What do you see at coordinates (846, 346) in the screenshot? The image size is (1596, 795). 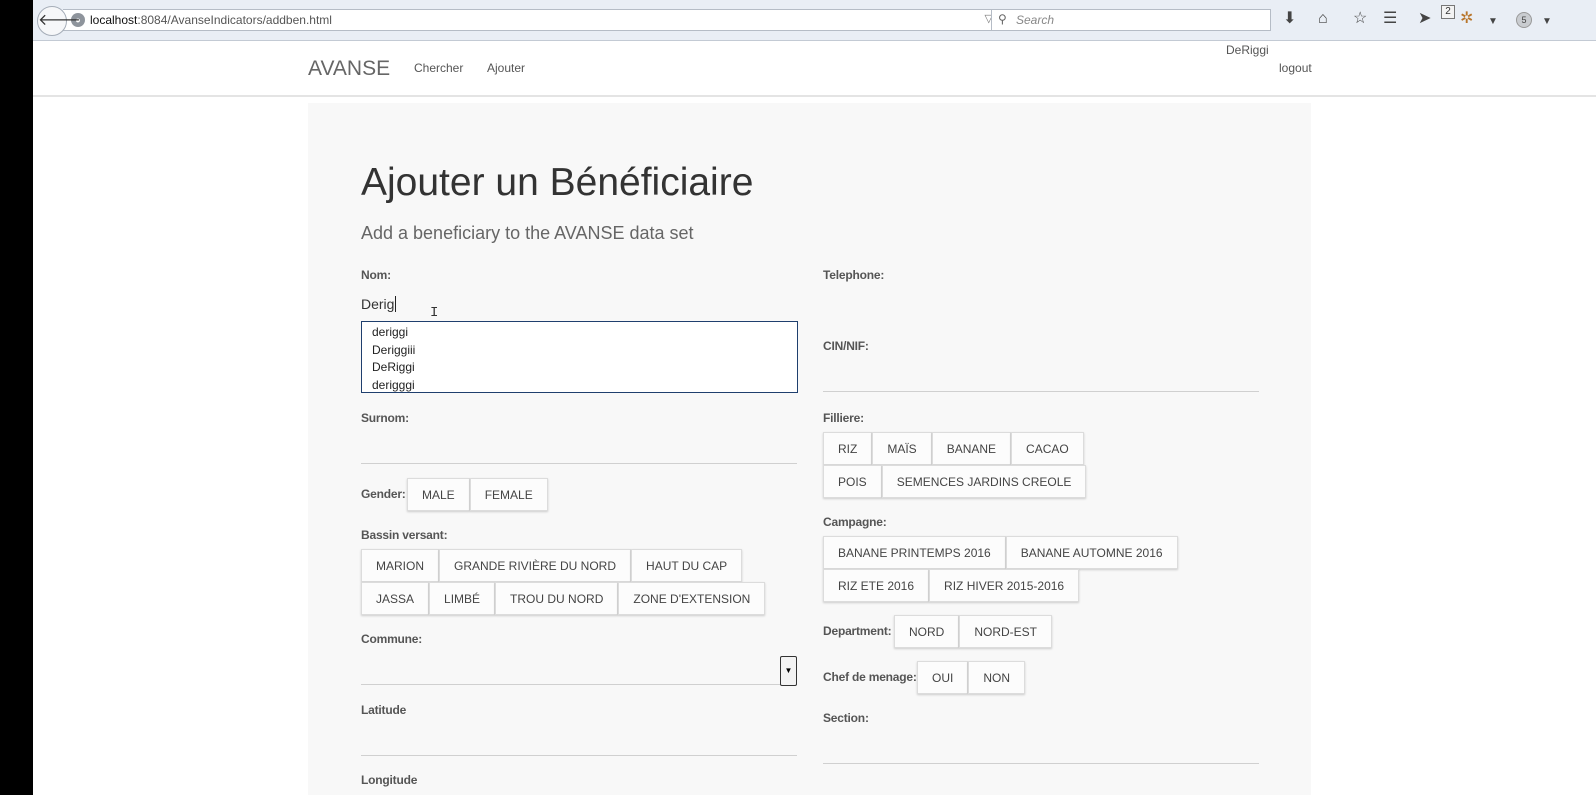 I see `cin-label: CIN/NIF:` at bounding box center [846, 346].